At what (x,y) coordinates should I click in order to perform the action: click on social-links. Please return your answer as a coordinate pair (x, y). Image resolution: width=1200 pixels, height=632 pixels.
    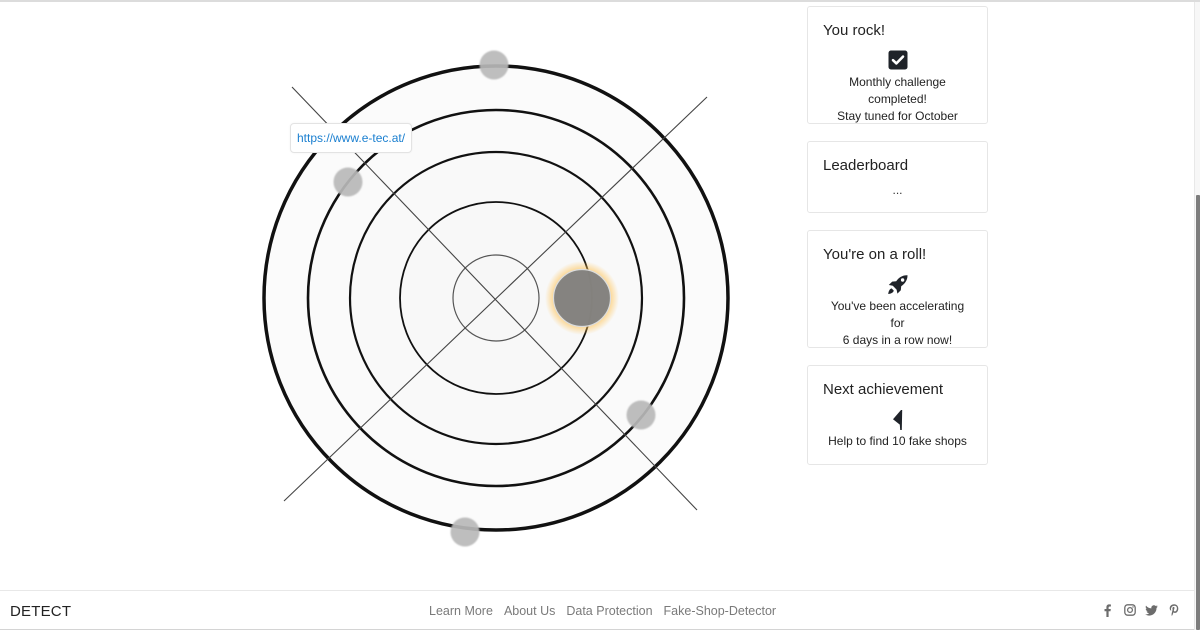
    Looking at the image, I should click on (1140, 610).